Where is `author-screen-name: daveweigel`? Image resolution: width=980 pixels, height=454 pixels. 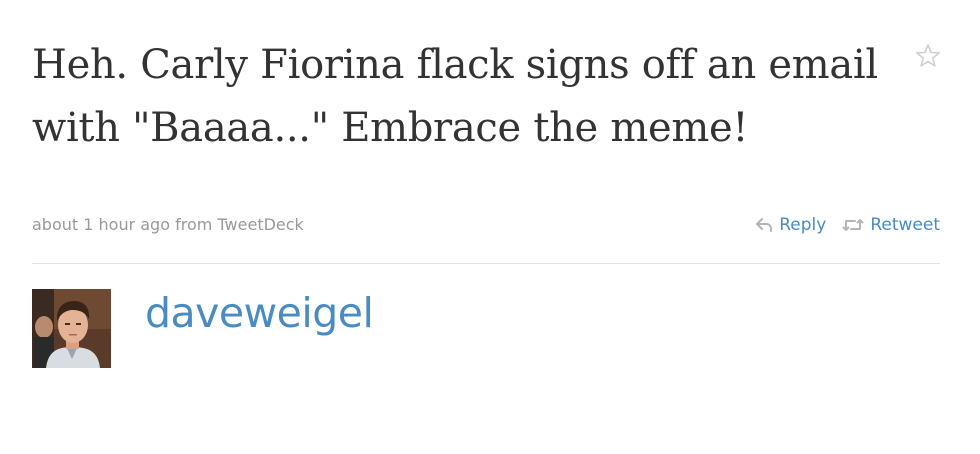
author-screen-name: daveweigel is located at coordinates (259, 313).